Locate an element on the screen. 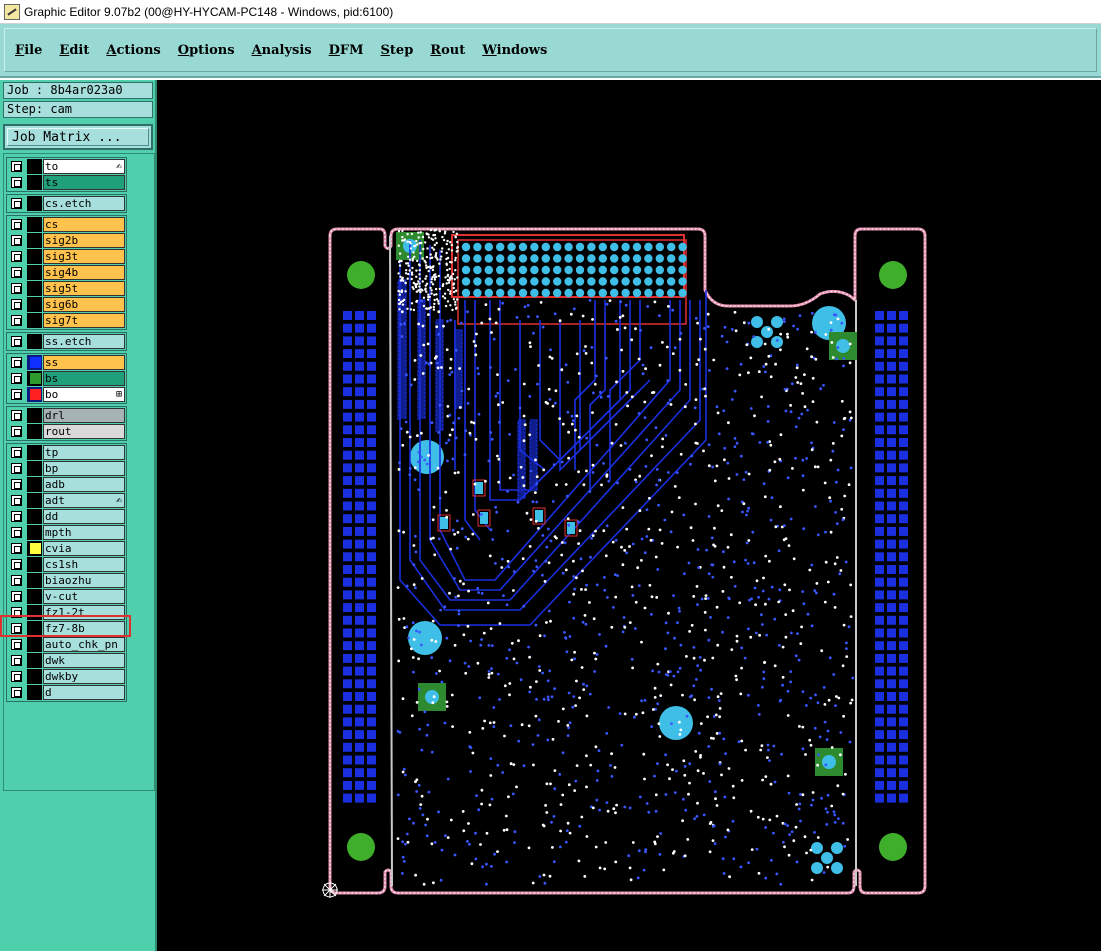 This screenshot has width=1101, height=951. layer-row-dd: dd is located at coordinates (66, 516).